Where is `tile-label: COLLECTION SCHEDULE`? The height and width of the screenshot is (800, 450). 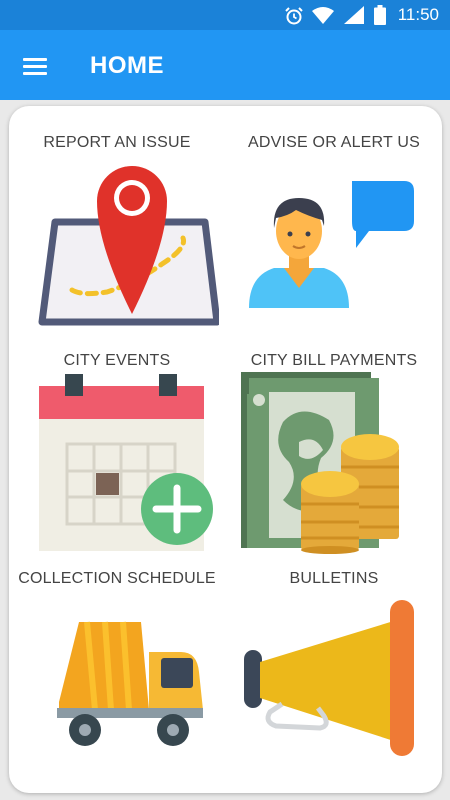 tile-label: COLLECTION SCHEDULE is located at coordinates (117, 578).